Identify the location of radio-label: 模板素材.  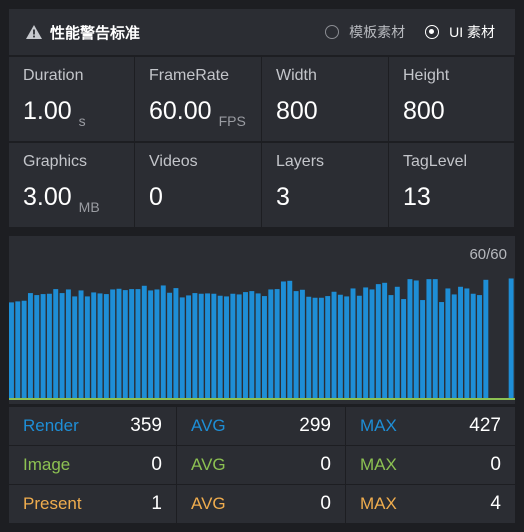
(377, 32).